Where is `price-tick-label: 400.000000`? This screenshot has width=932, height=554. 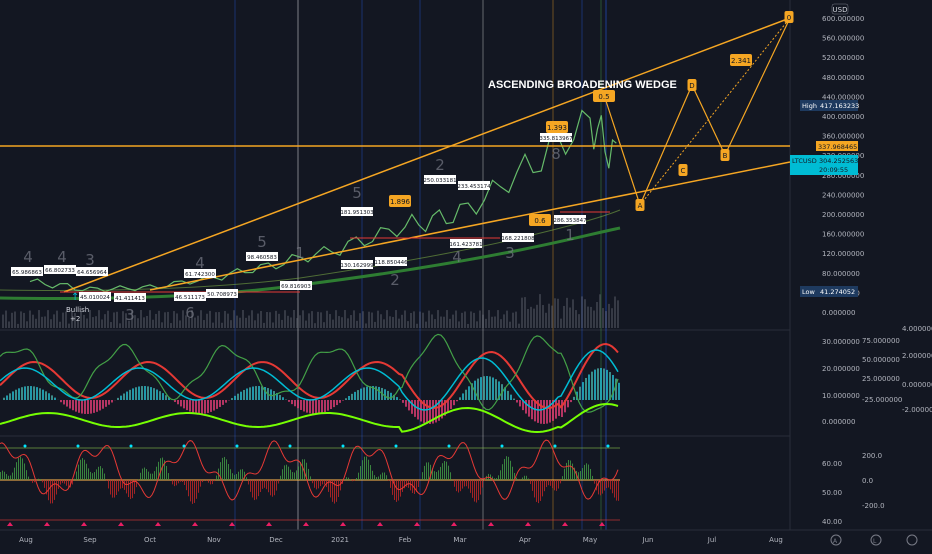
price-tick-label: 400.000000 is located at coordinates (843, 117).